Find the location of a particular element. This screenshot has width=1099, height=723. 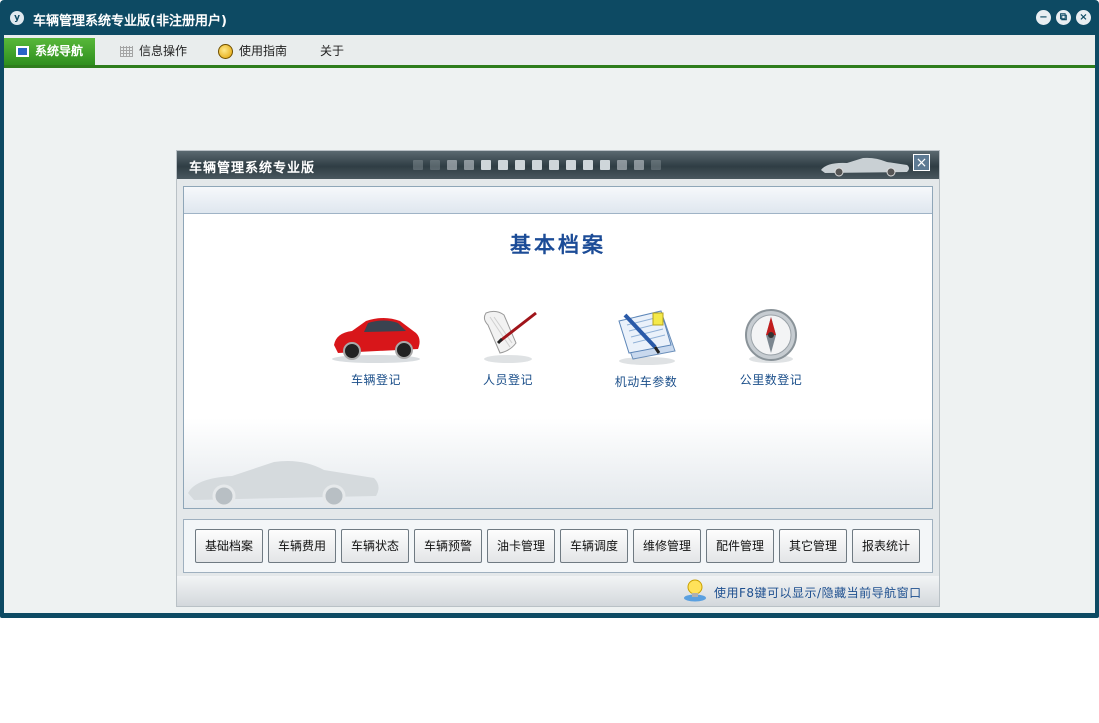

document-pen-icon is located at coordinates (647, 337).